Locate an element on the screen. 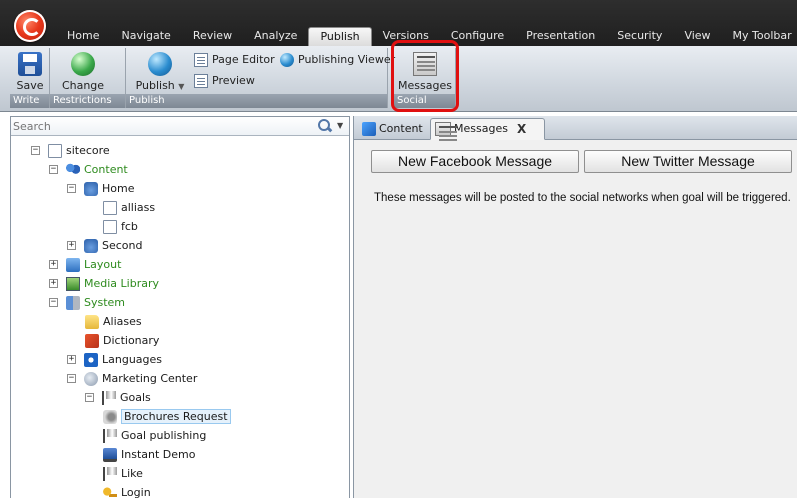  preview-button: Preview is located at coordinates (224, 81).